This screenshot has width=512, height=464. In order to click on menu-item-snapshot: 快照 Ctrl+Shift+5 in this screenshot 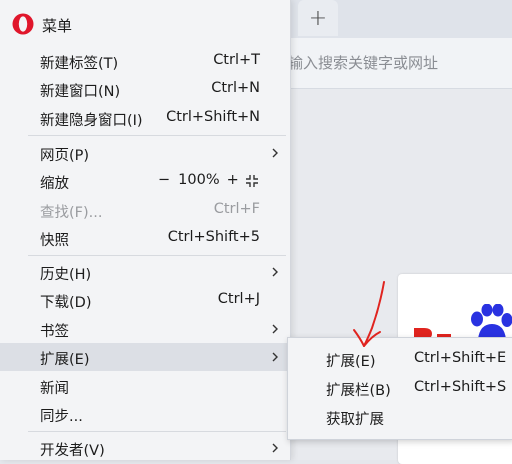, I will do `click(145, 238)`.